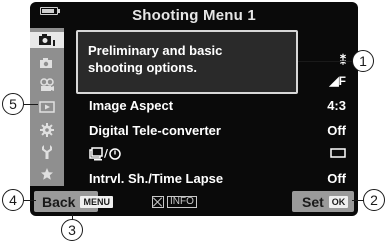 This screenshot has width=386, height=241. I want to click on camera-2-tab-icon, so click(46, 63).